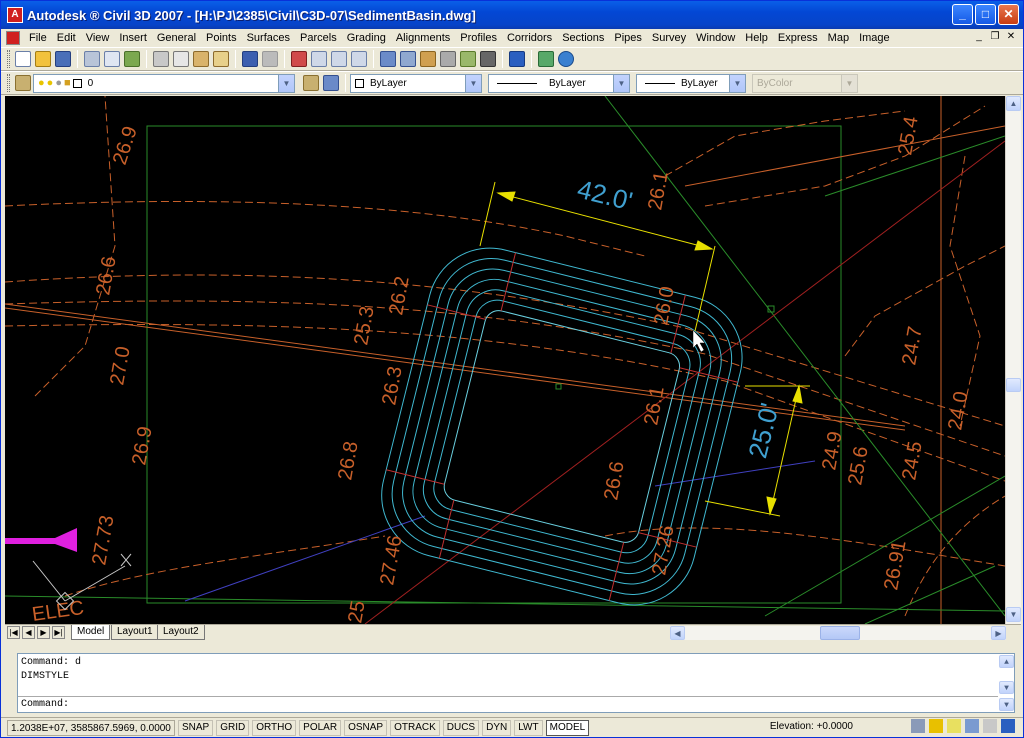 This screenshot has height=738, width=1024. I want to click on dyn-toggle: DYN, so click(497, 727).